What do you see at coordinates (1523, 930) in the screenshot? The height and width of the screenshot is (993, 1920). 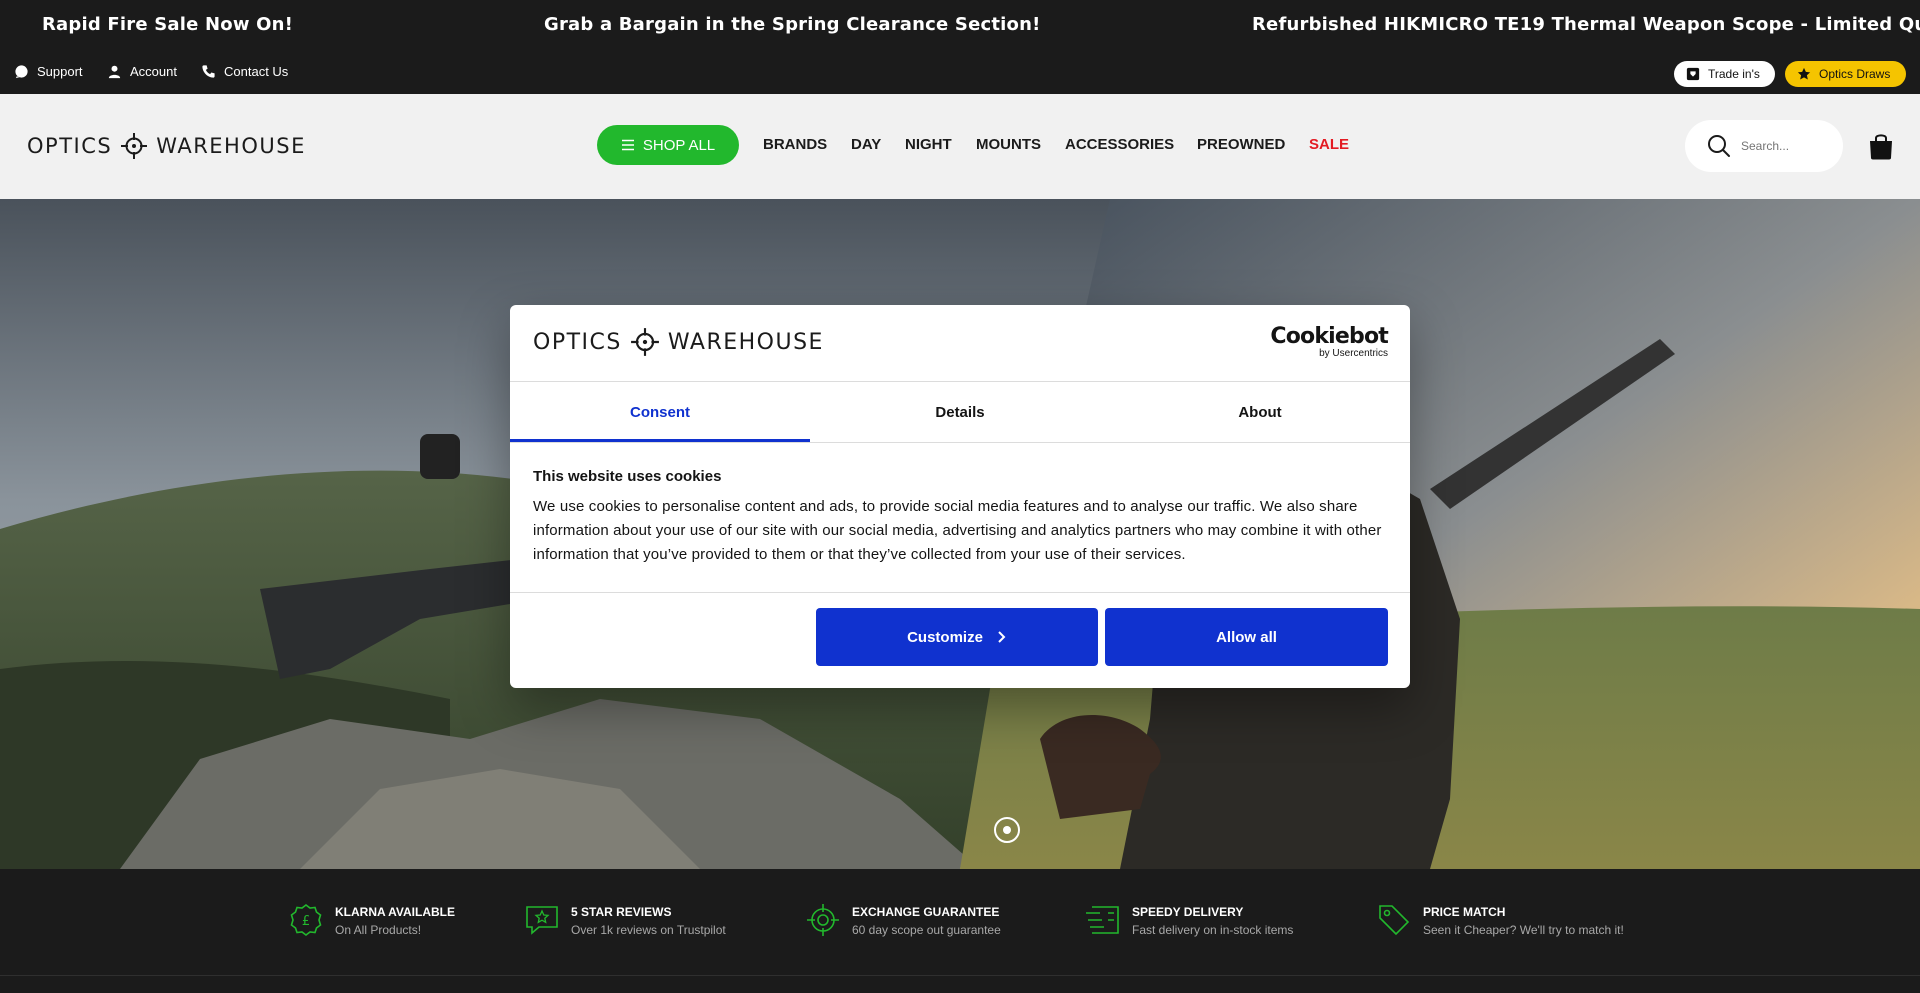 I see `feature-subtitle: Seen it Cheaper? We'll try to match it!` at bounding box center [1523, 930].